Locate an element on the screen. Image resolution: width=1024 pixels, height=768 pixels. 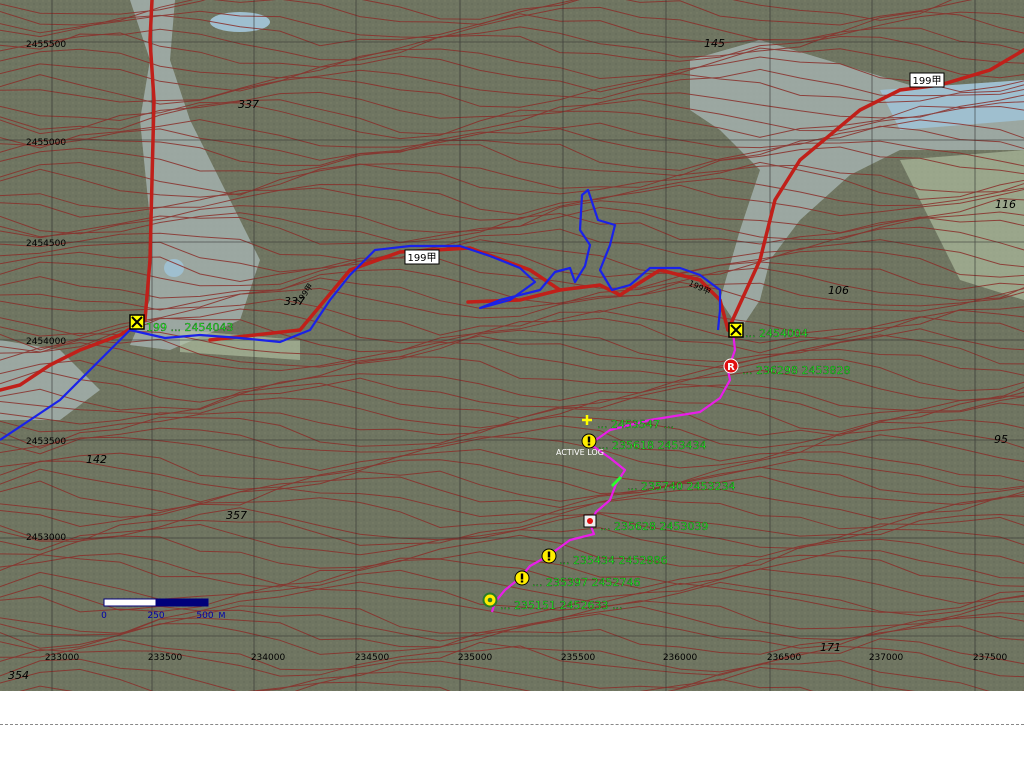
northing-label: 2455000 is located at coordinates (46, 143).